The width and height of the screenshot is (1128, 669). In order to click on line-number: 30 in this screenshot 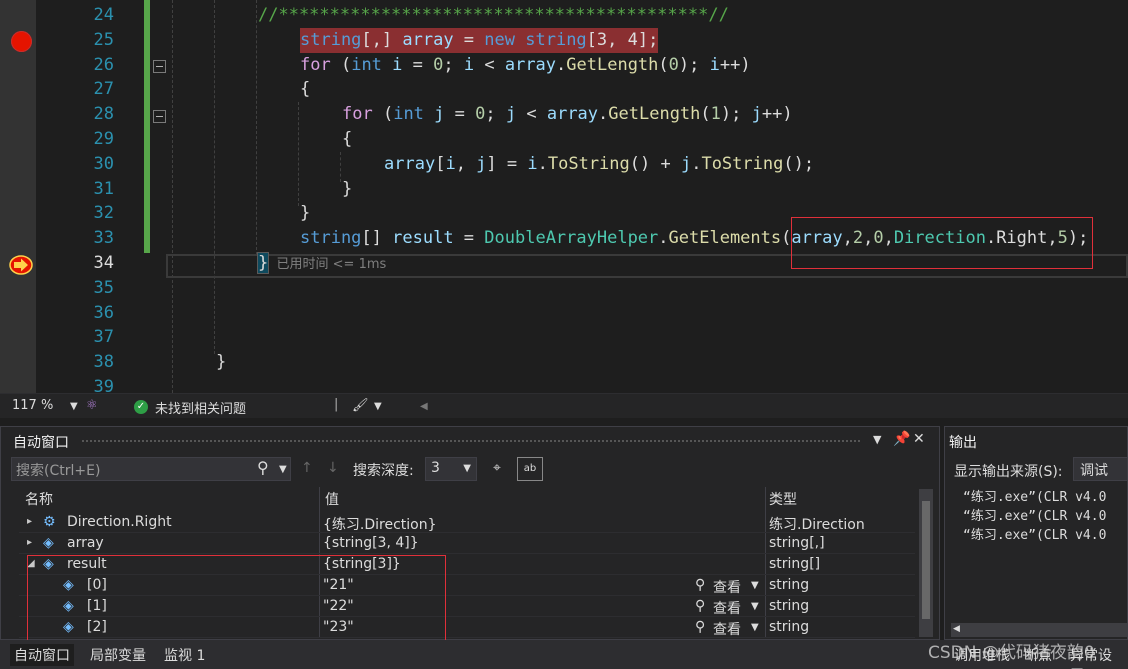, I will do `click(103, 163)`.